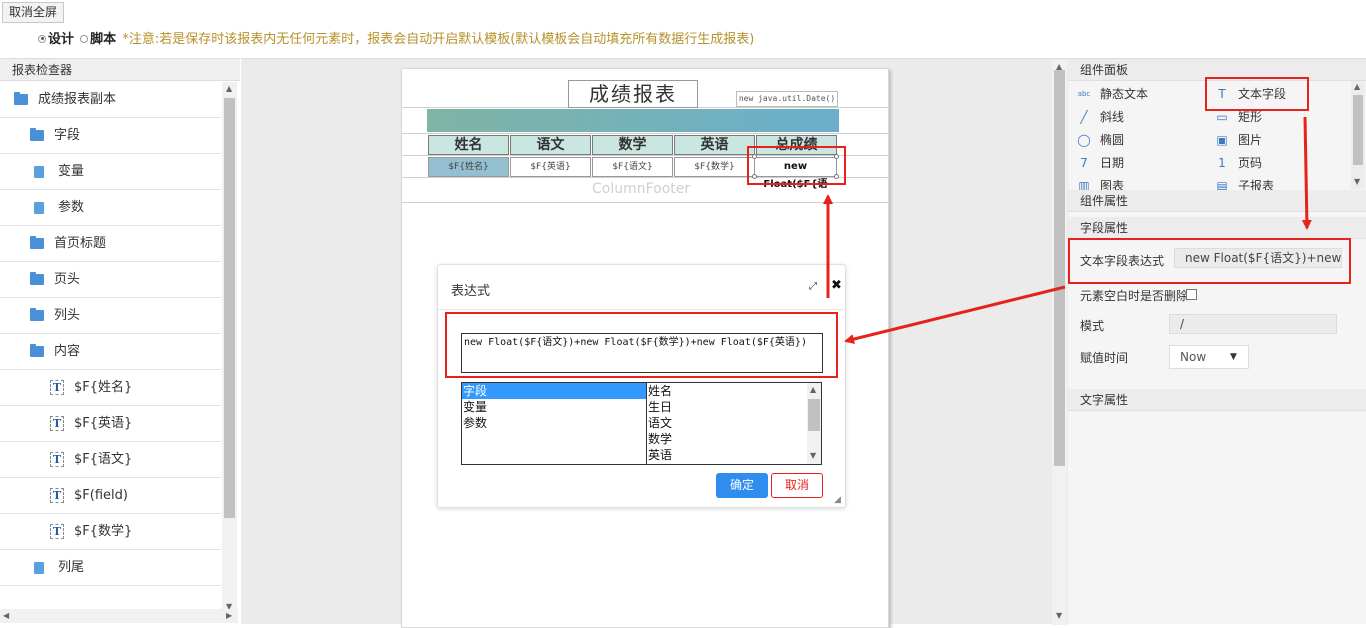 The image size is (1366, 628). I want to click on blank-delete-label: 元素空白时是否删除, so click(1134, 296).